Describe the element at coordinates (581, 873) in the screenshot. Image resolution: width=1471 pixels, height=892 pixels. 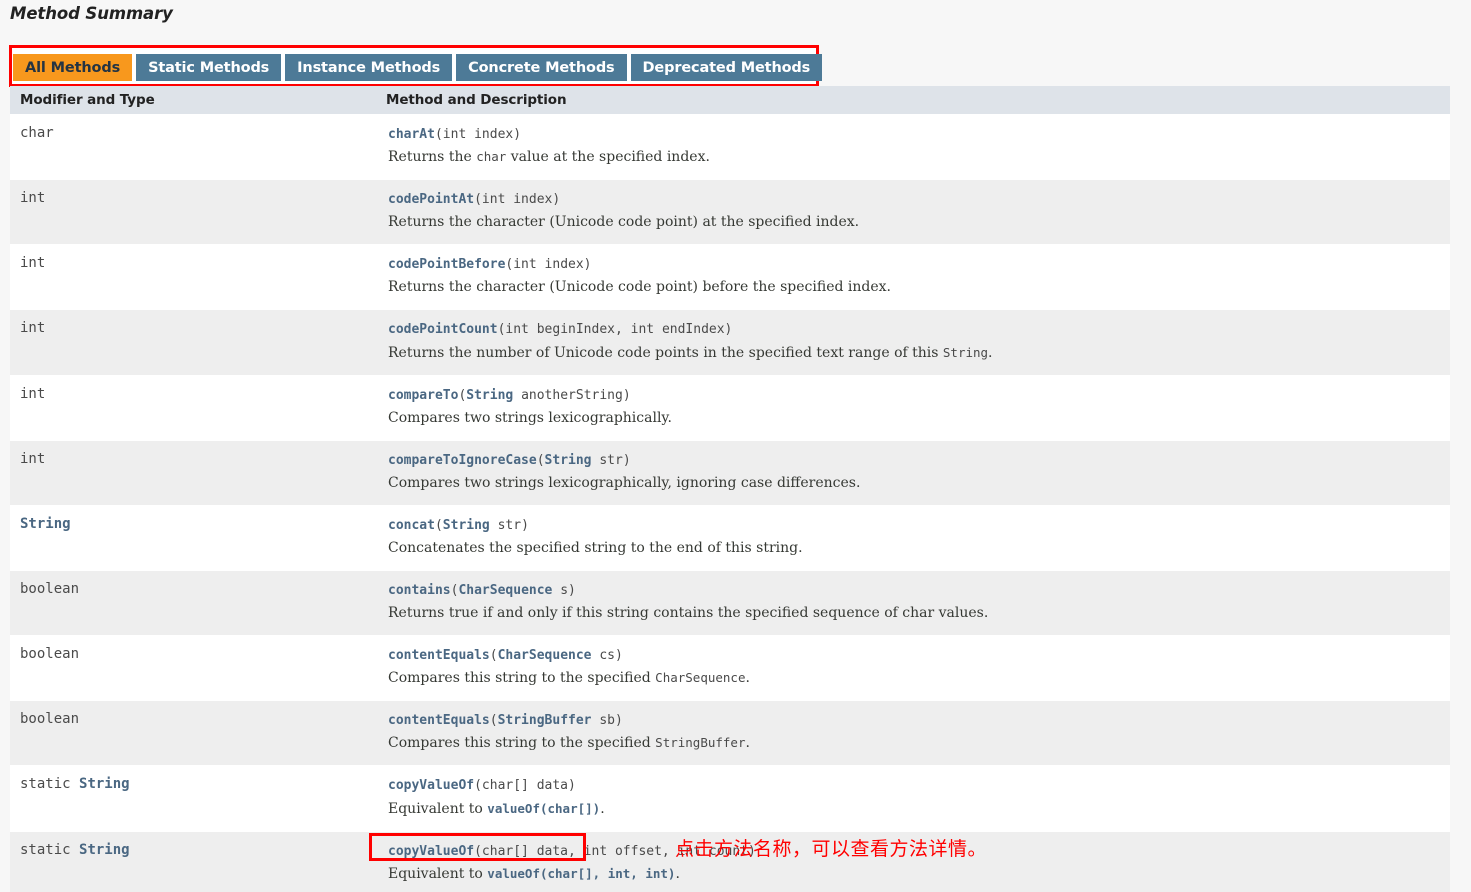
I see `desc-method-link: valueOf(char[], int, int)` at that location.